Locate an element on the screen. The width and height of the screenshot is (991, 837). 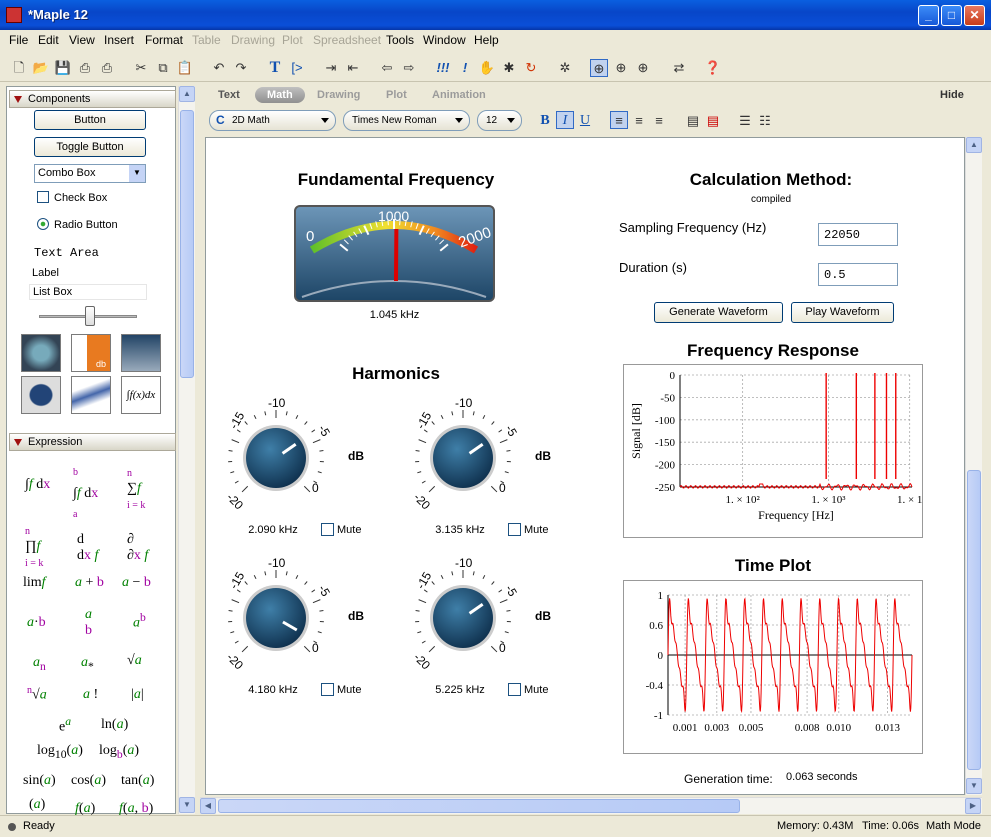
bold-button: B is located at coordinates (545, 121).